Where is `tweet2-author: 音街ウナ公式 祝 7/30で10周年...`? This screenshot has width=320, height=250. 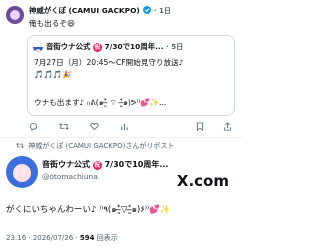
tweet2-author: 音街ウナ公式 祝 7/30で10周年... is located at coordinates (105, 164).